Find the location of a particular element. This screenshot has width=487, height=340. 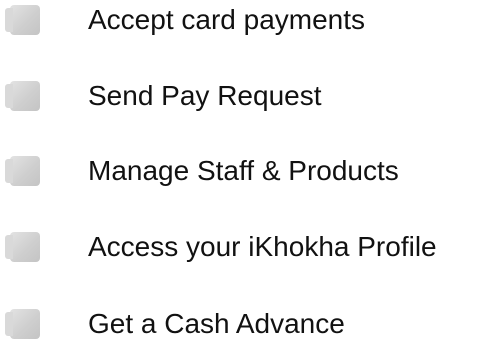

card-payment-icon is located at coordinates (22, 20).